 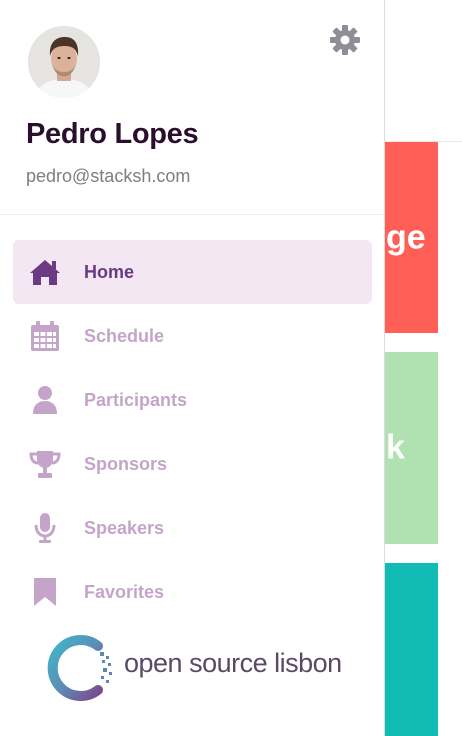 I want to click on nav-item-speakers: Speakers, so click(x=192, y=528).